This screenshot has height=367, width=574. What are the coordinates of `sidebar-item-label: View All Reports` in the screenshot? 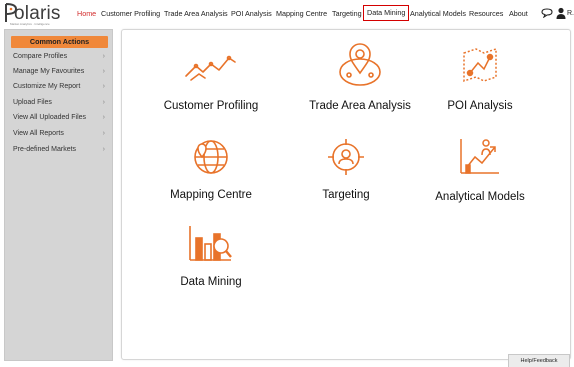 It's located at (38, 133).